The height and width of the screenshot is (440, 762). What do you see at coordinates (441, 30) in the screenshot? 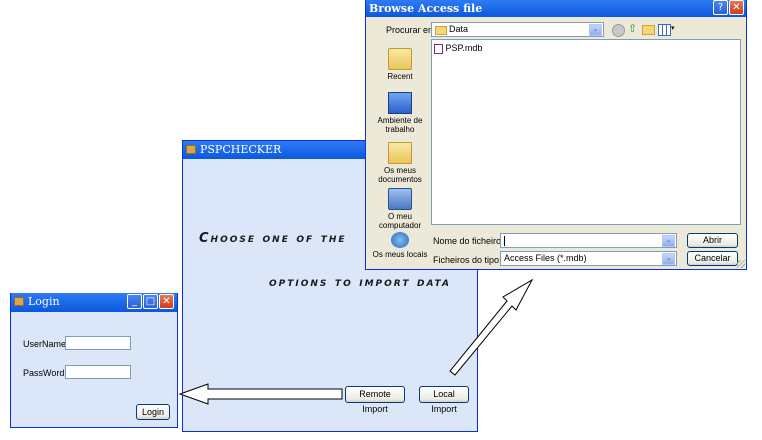
I see `folder-icon` at bounding box center [441, 30].